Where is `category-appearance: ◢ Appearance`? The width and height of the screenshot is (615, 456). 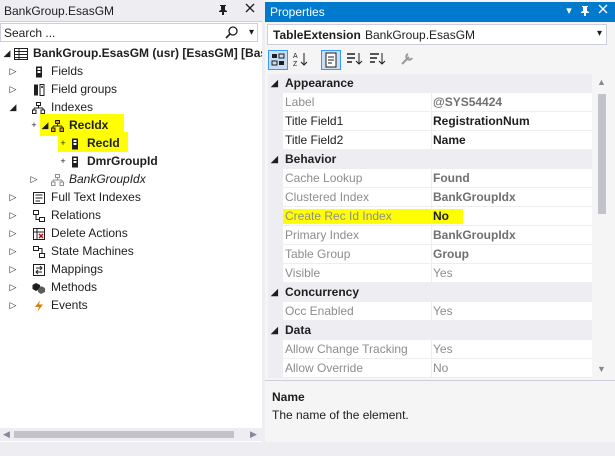 category-appearance: ◢ Appearance is located at coordinates (430, 83).